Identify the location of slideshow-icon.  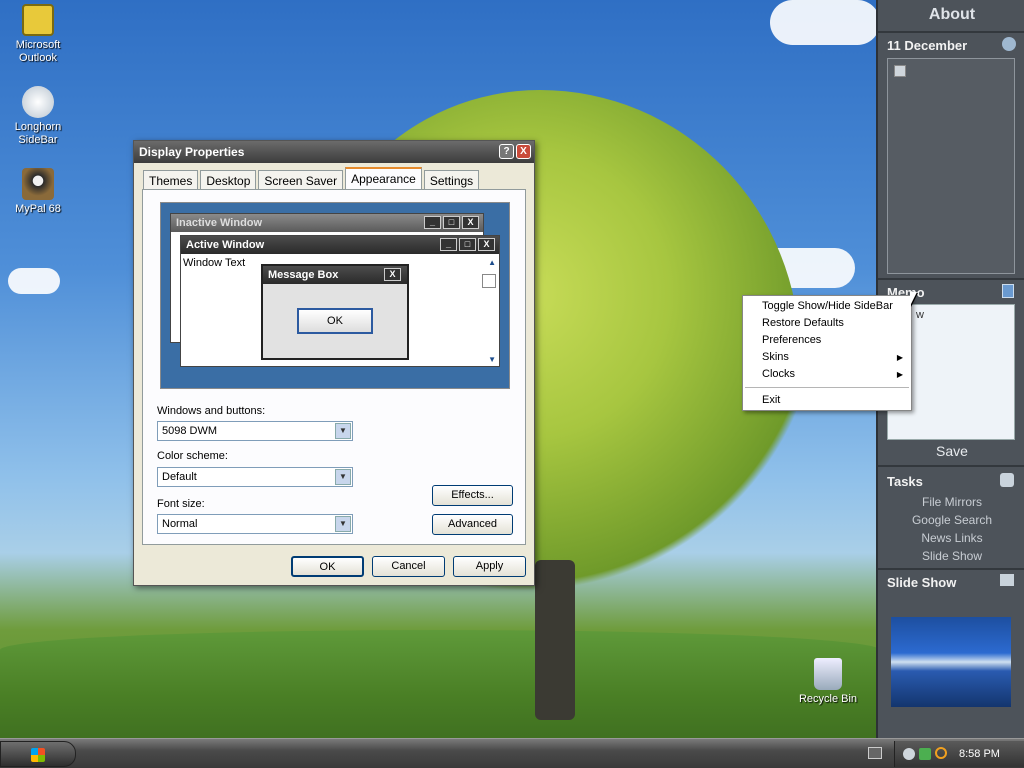
(1007, 580).